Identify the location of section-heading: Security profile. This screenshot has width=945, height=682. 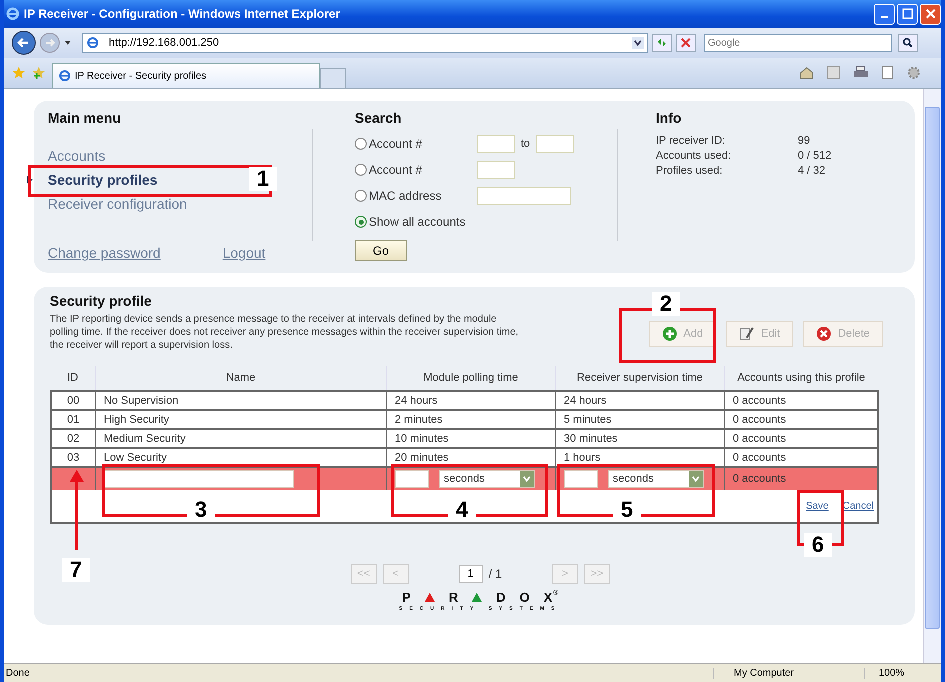
(101, 301).